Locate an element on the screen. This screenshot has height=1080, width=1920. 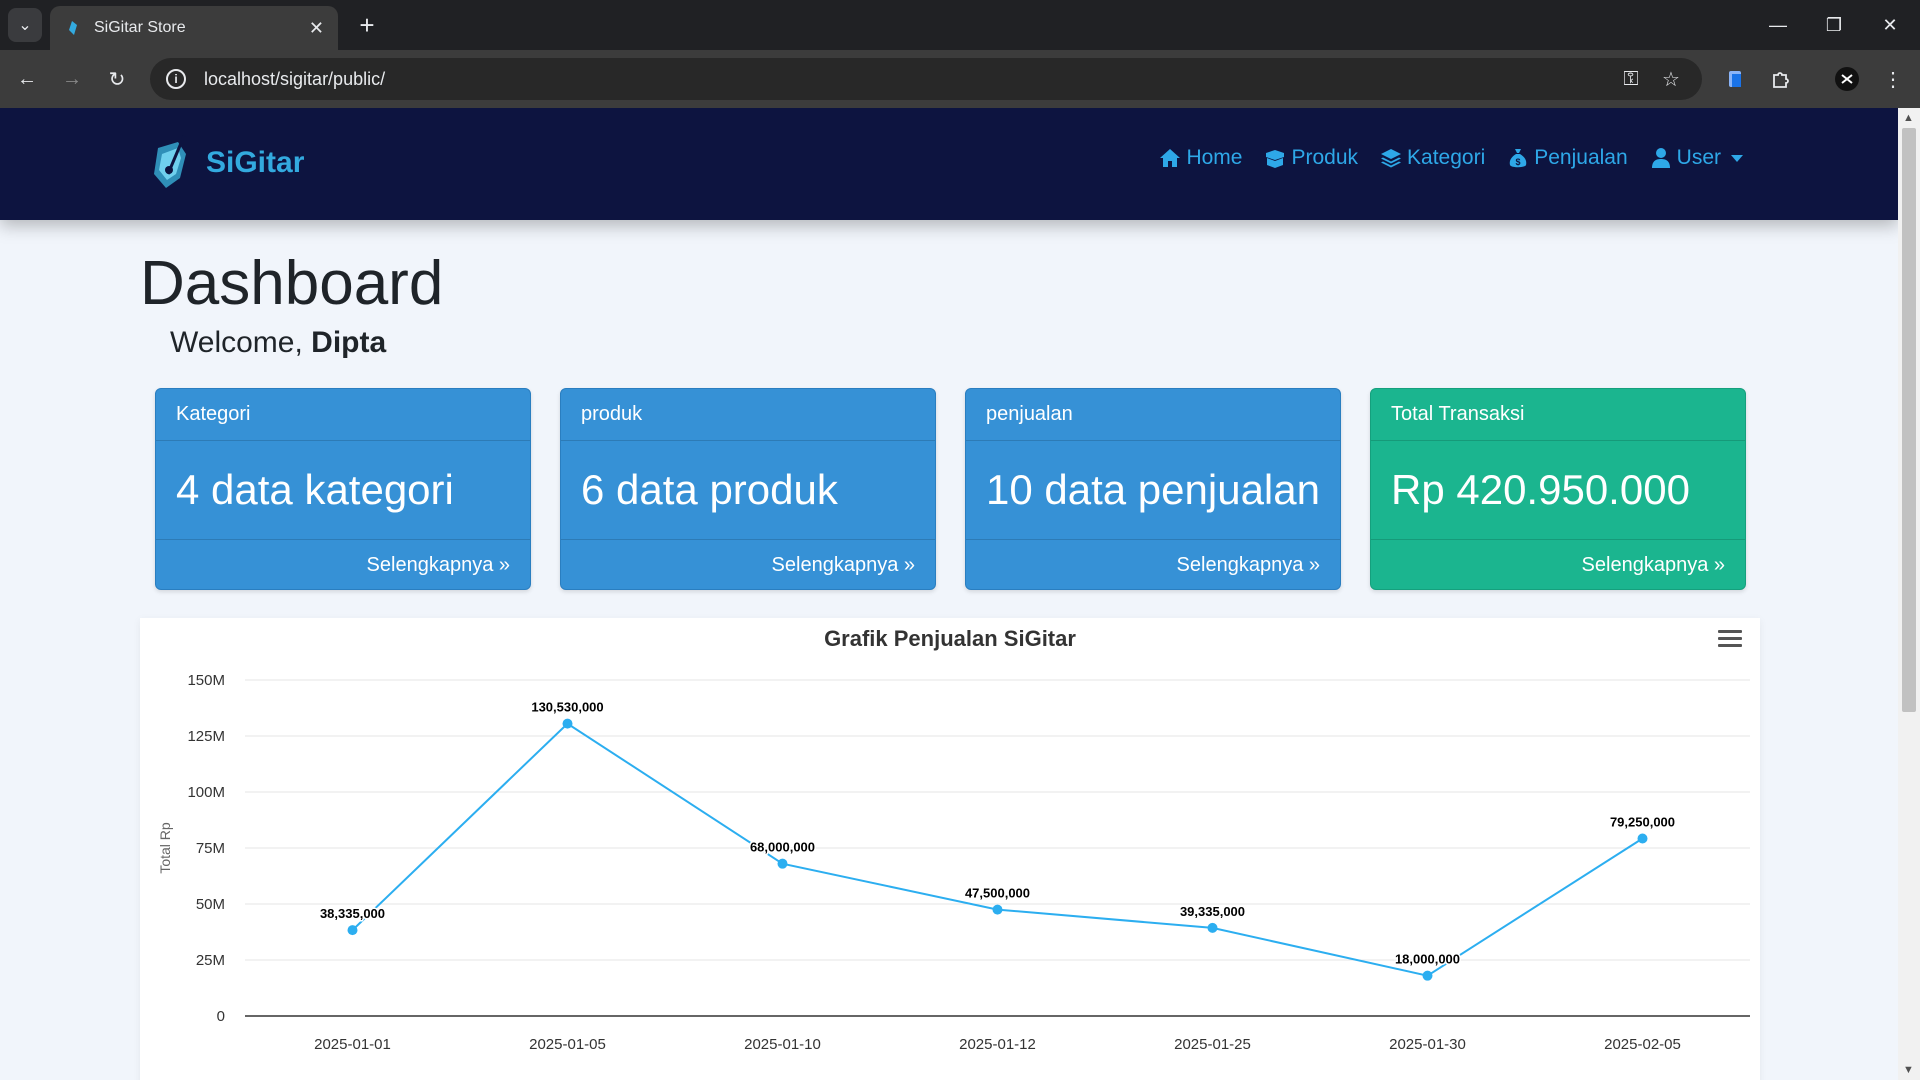
nav-menu: Home Produk Kategori $ Penjualan User is located at coordinates (1440, 158).